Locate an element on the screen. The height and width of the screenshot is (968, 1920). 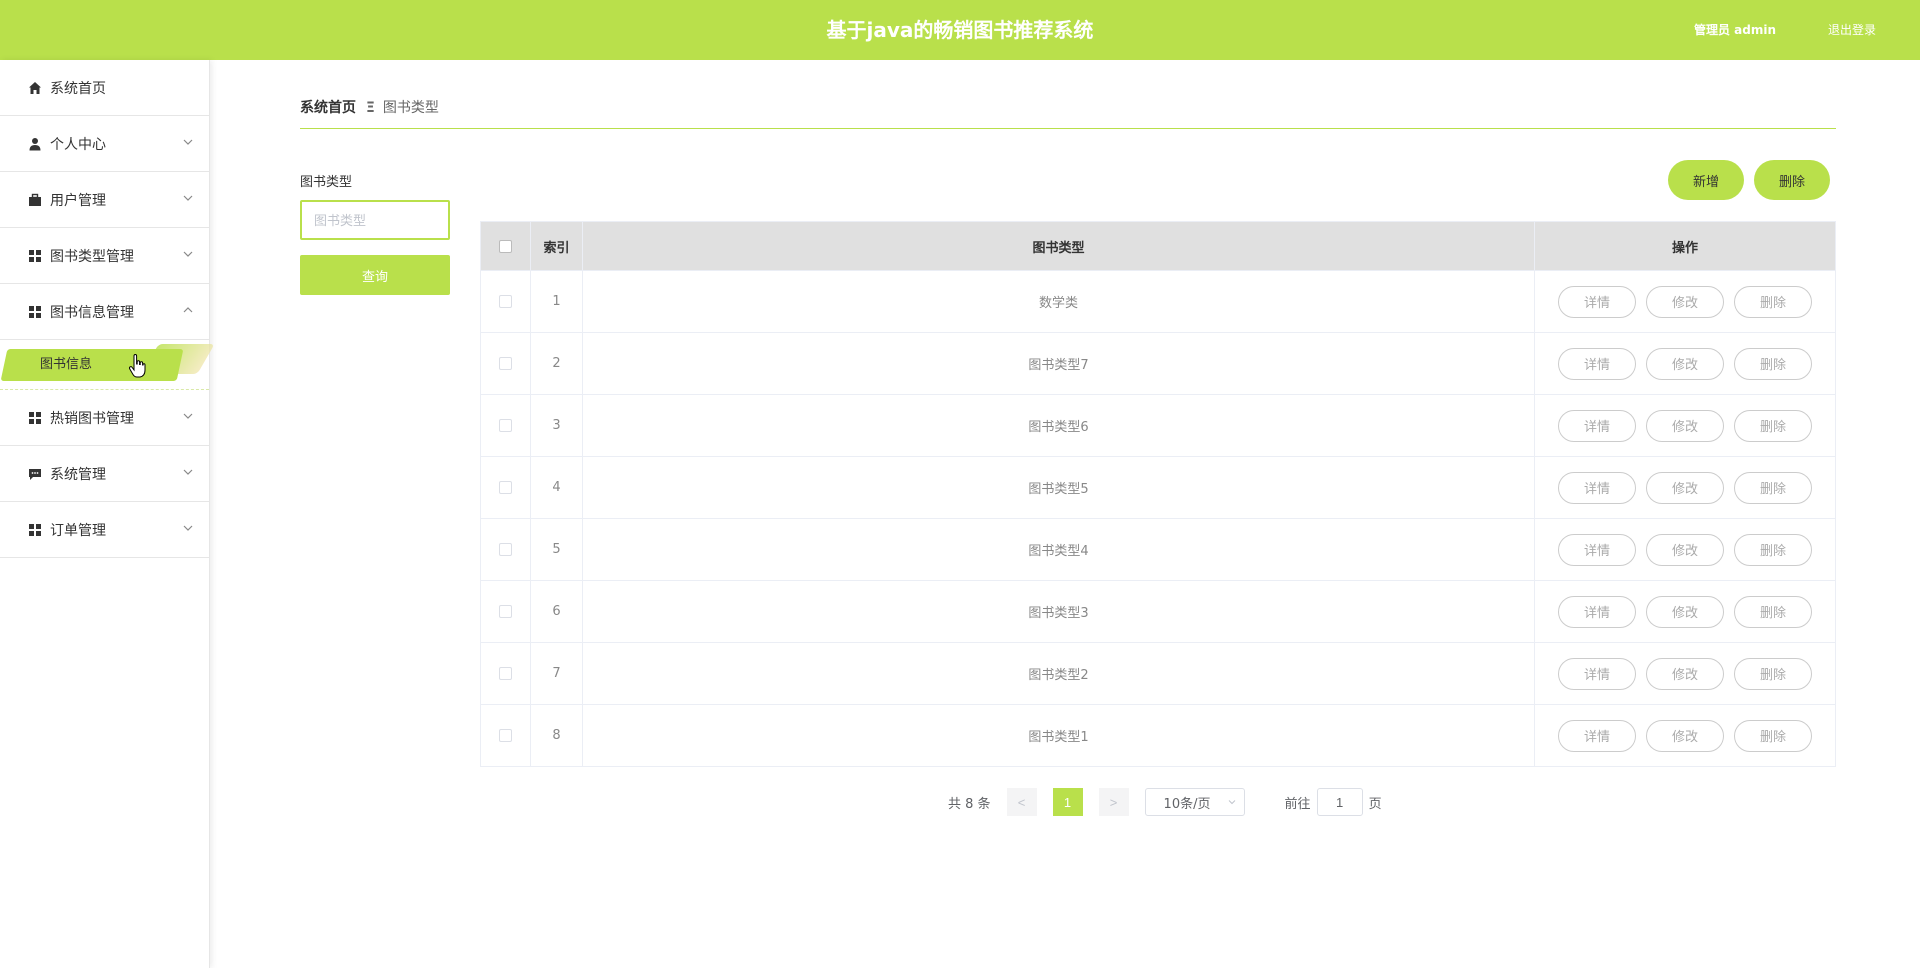
chevron-up-icon is located at coordinates (188, 310).